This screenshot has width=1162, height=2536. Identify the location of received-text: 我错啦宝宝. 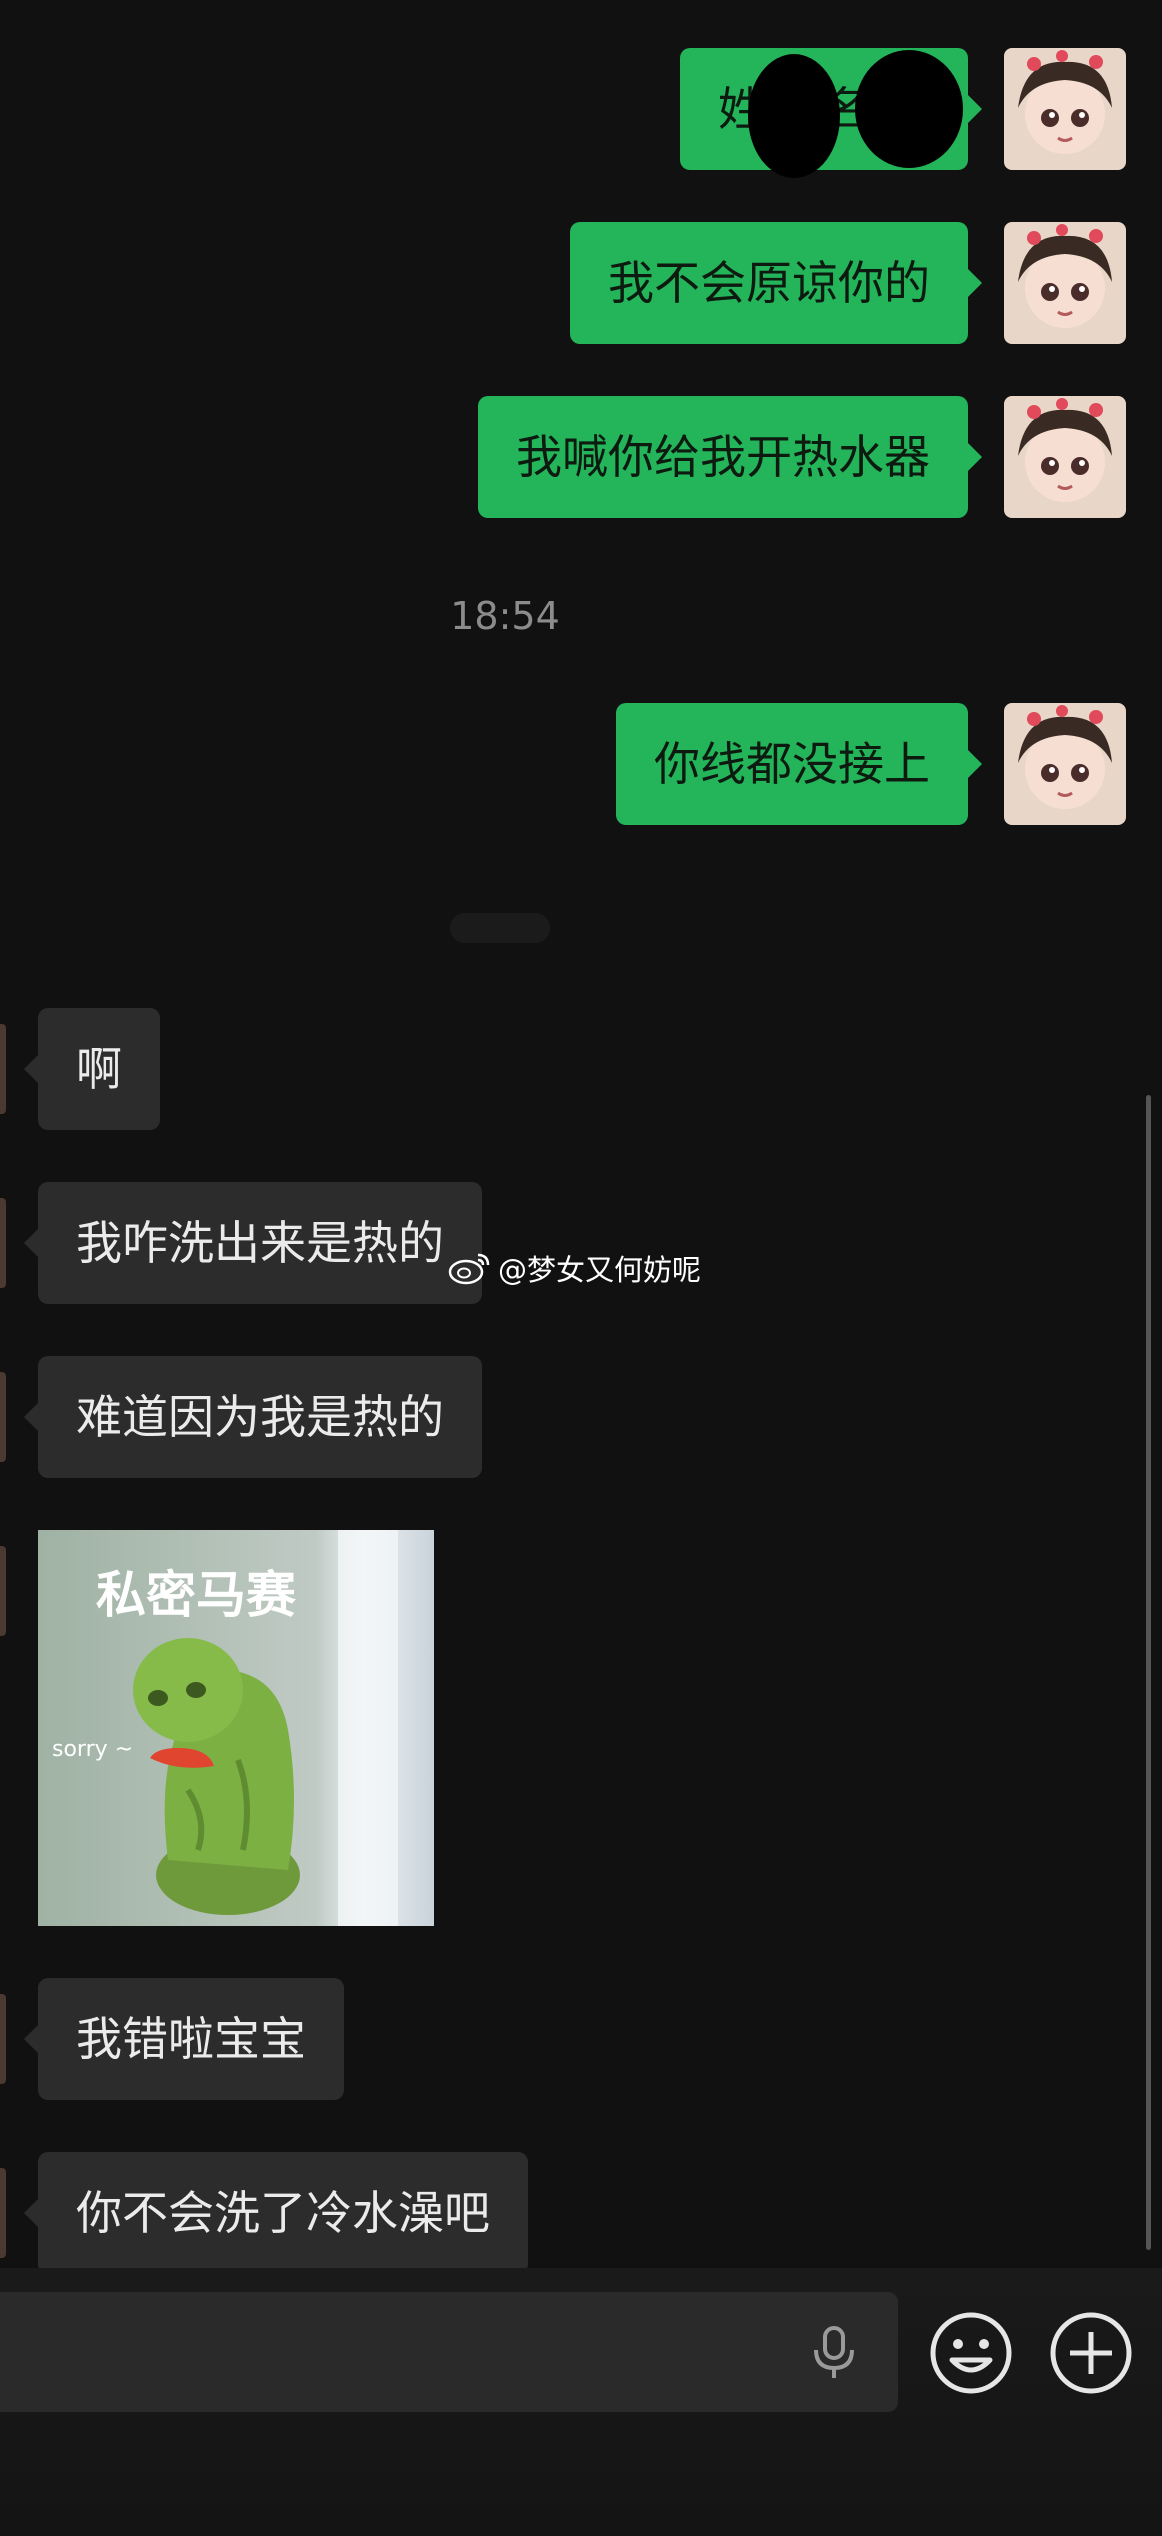
(191, 2039).